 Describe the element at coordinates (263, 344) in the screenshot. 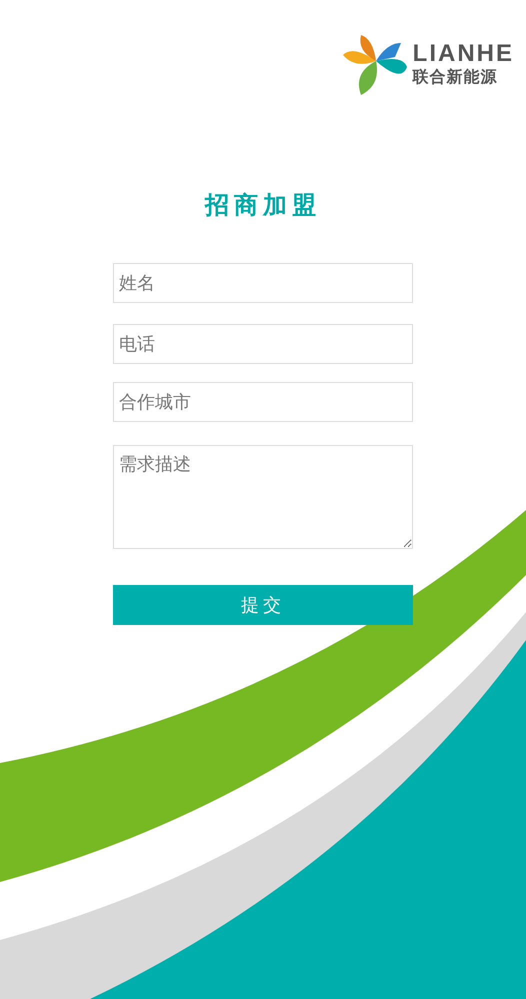

I see `input-field: 电话` at that location.